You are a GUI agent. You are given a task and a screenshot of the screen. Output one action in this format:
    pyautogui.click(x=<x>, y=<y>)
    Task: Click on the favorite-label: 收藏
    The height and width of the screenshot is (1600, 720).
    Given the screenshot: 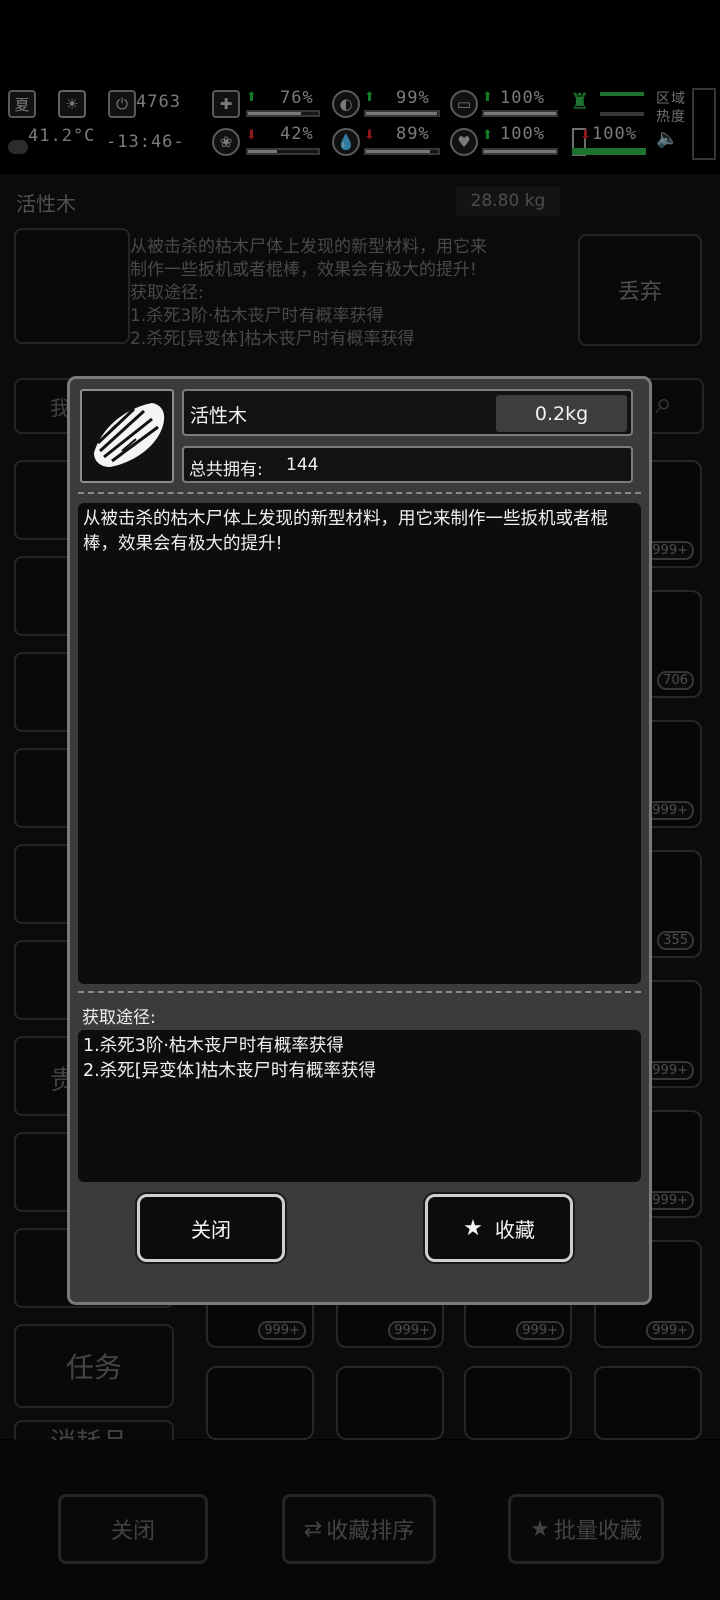 What is the action you would take?
    pyautogui.click(x=514, y=1229)
    